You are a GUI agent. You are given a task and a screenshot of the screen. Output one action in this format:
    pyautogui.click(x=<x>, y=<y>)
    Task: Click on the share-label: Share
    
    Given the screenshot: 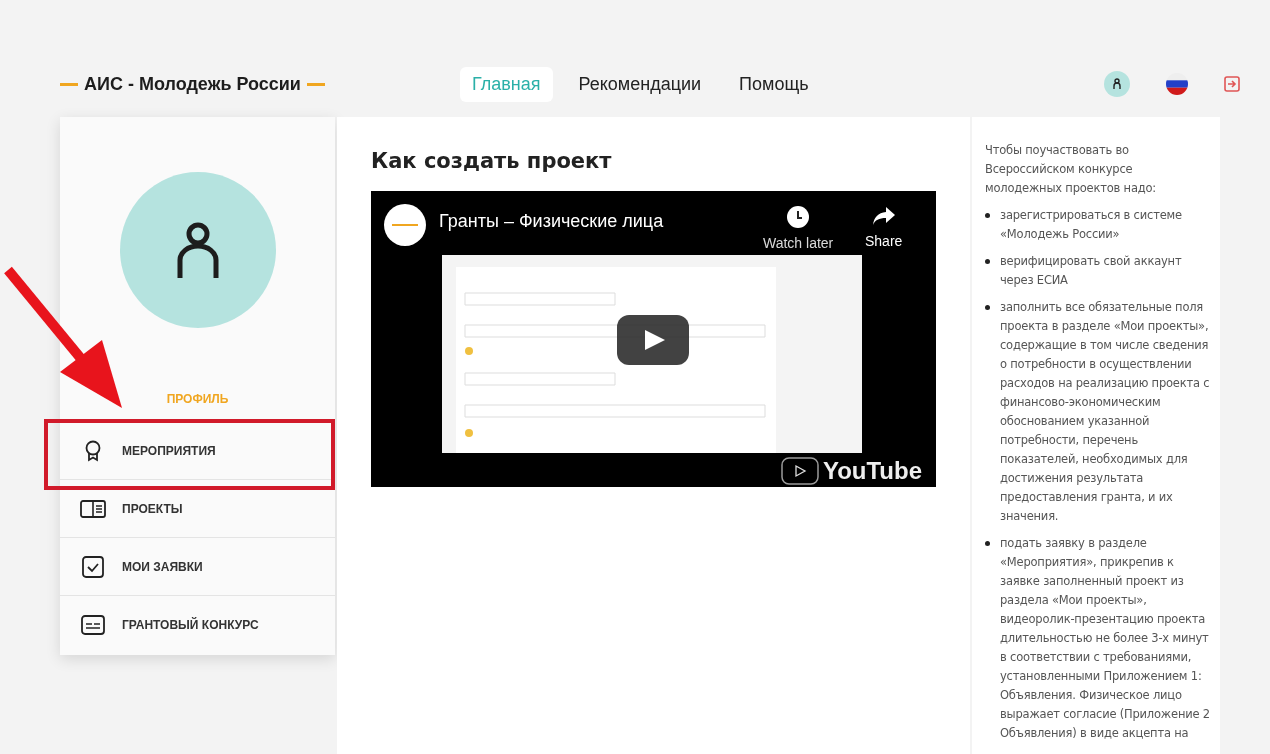 What is the action you would take?
    pyautogui.click(x=884, y=241)
    